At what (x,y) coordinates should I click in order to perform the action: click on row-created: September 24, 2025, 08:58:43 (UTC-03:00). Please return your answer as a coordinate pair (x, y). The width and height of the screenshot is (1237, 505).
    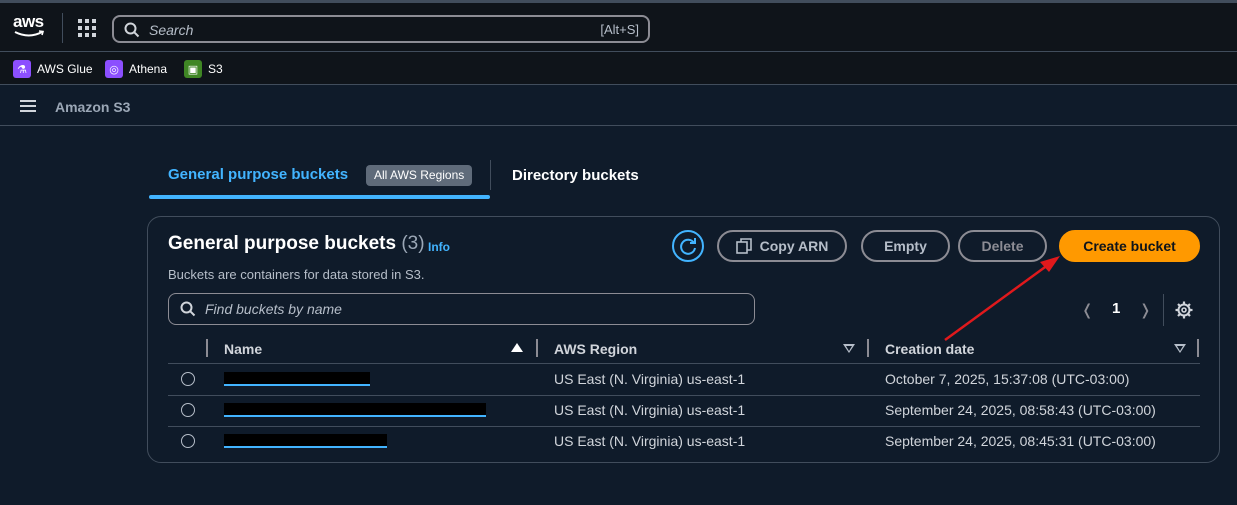
    Looking at the image, I should click on (1020, 410).